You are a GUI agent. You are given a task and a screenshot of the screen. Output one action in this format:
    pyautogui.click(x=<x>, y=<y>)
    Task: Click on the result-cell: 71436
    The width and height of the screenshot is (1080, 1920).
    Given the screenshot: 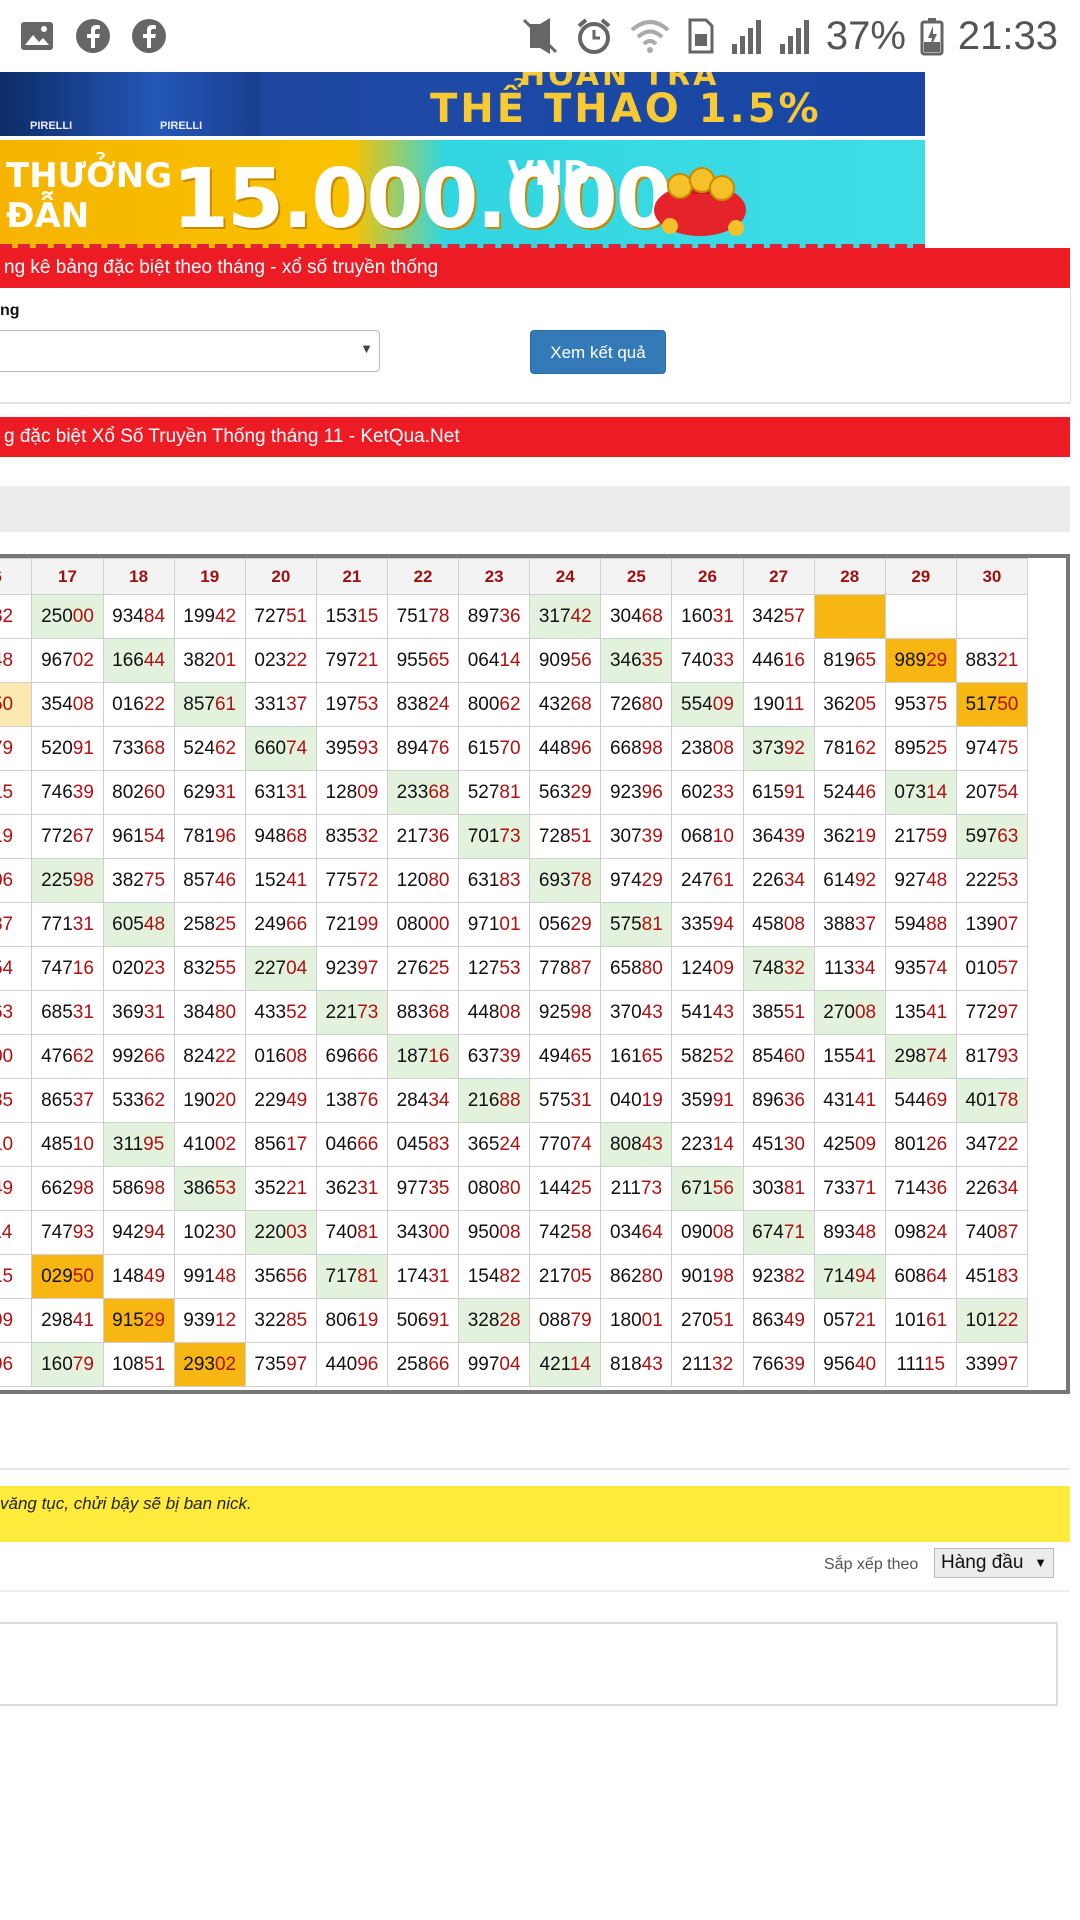 What is the action you would take?
    pyautogui.click(x=920, y=1188)
    